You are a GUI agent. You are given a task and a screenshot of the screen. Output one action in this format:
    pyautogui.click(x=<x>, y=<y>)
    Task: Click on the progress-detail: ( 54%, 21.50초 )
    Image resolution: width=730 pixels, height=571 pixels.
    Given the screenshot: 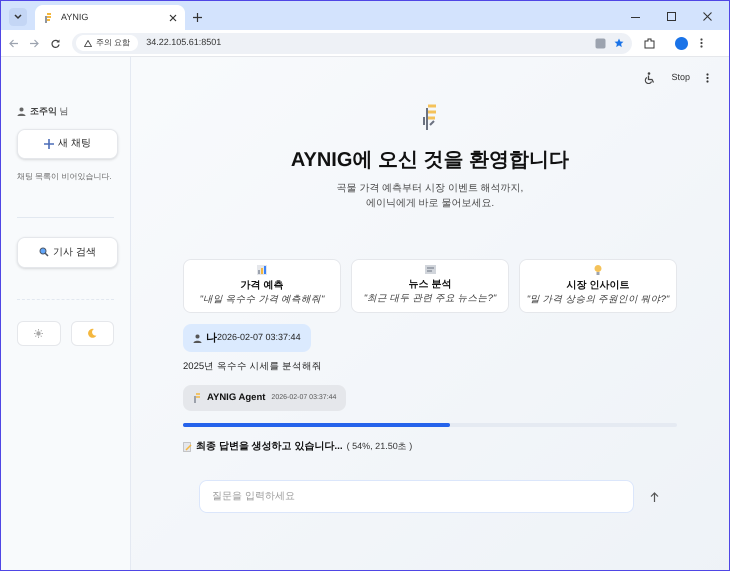 What is the action you would take?
    pyautogui.click(x=379, y=446)
    